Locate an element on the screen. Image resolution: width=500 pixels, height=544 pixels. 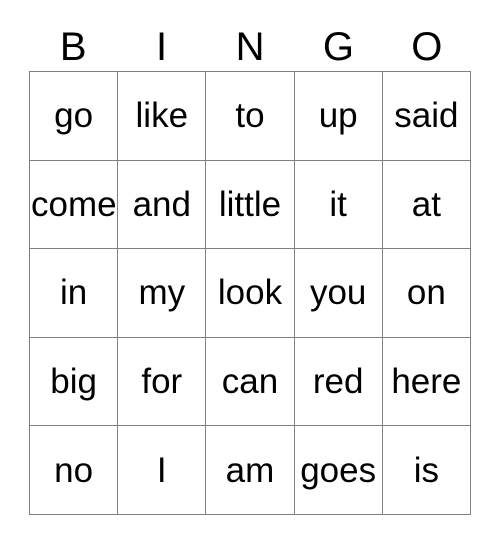
bingo-cell: here is located at coordinates (426, 381).